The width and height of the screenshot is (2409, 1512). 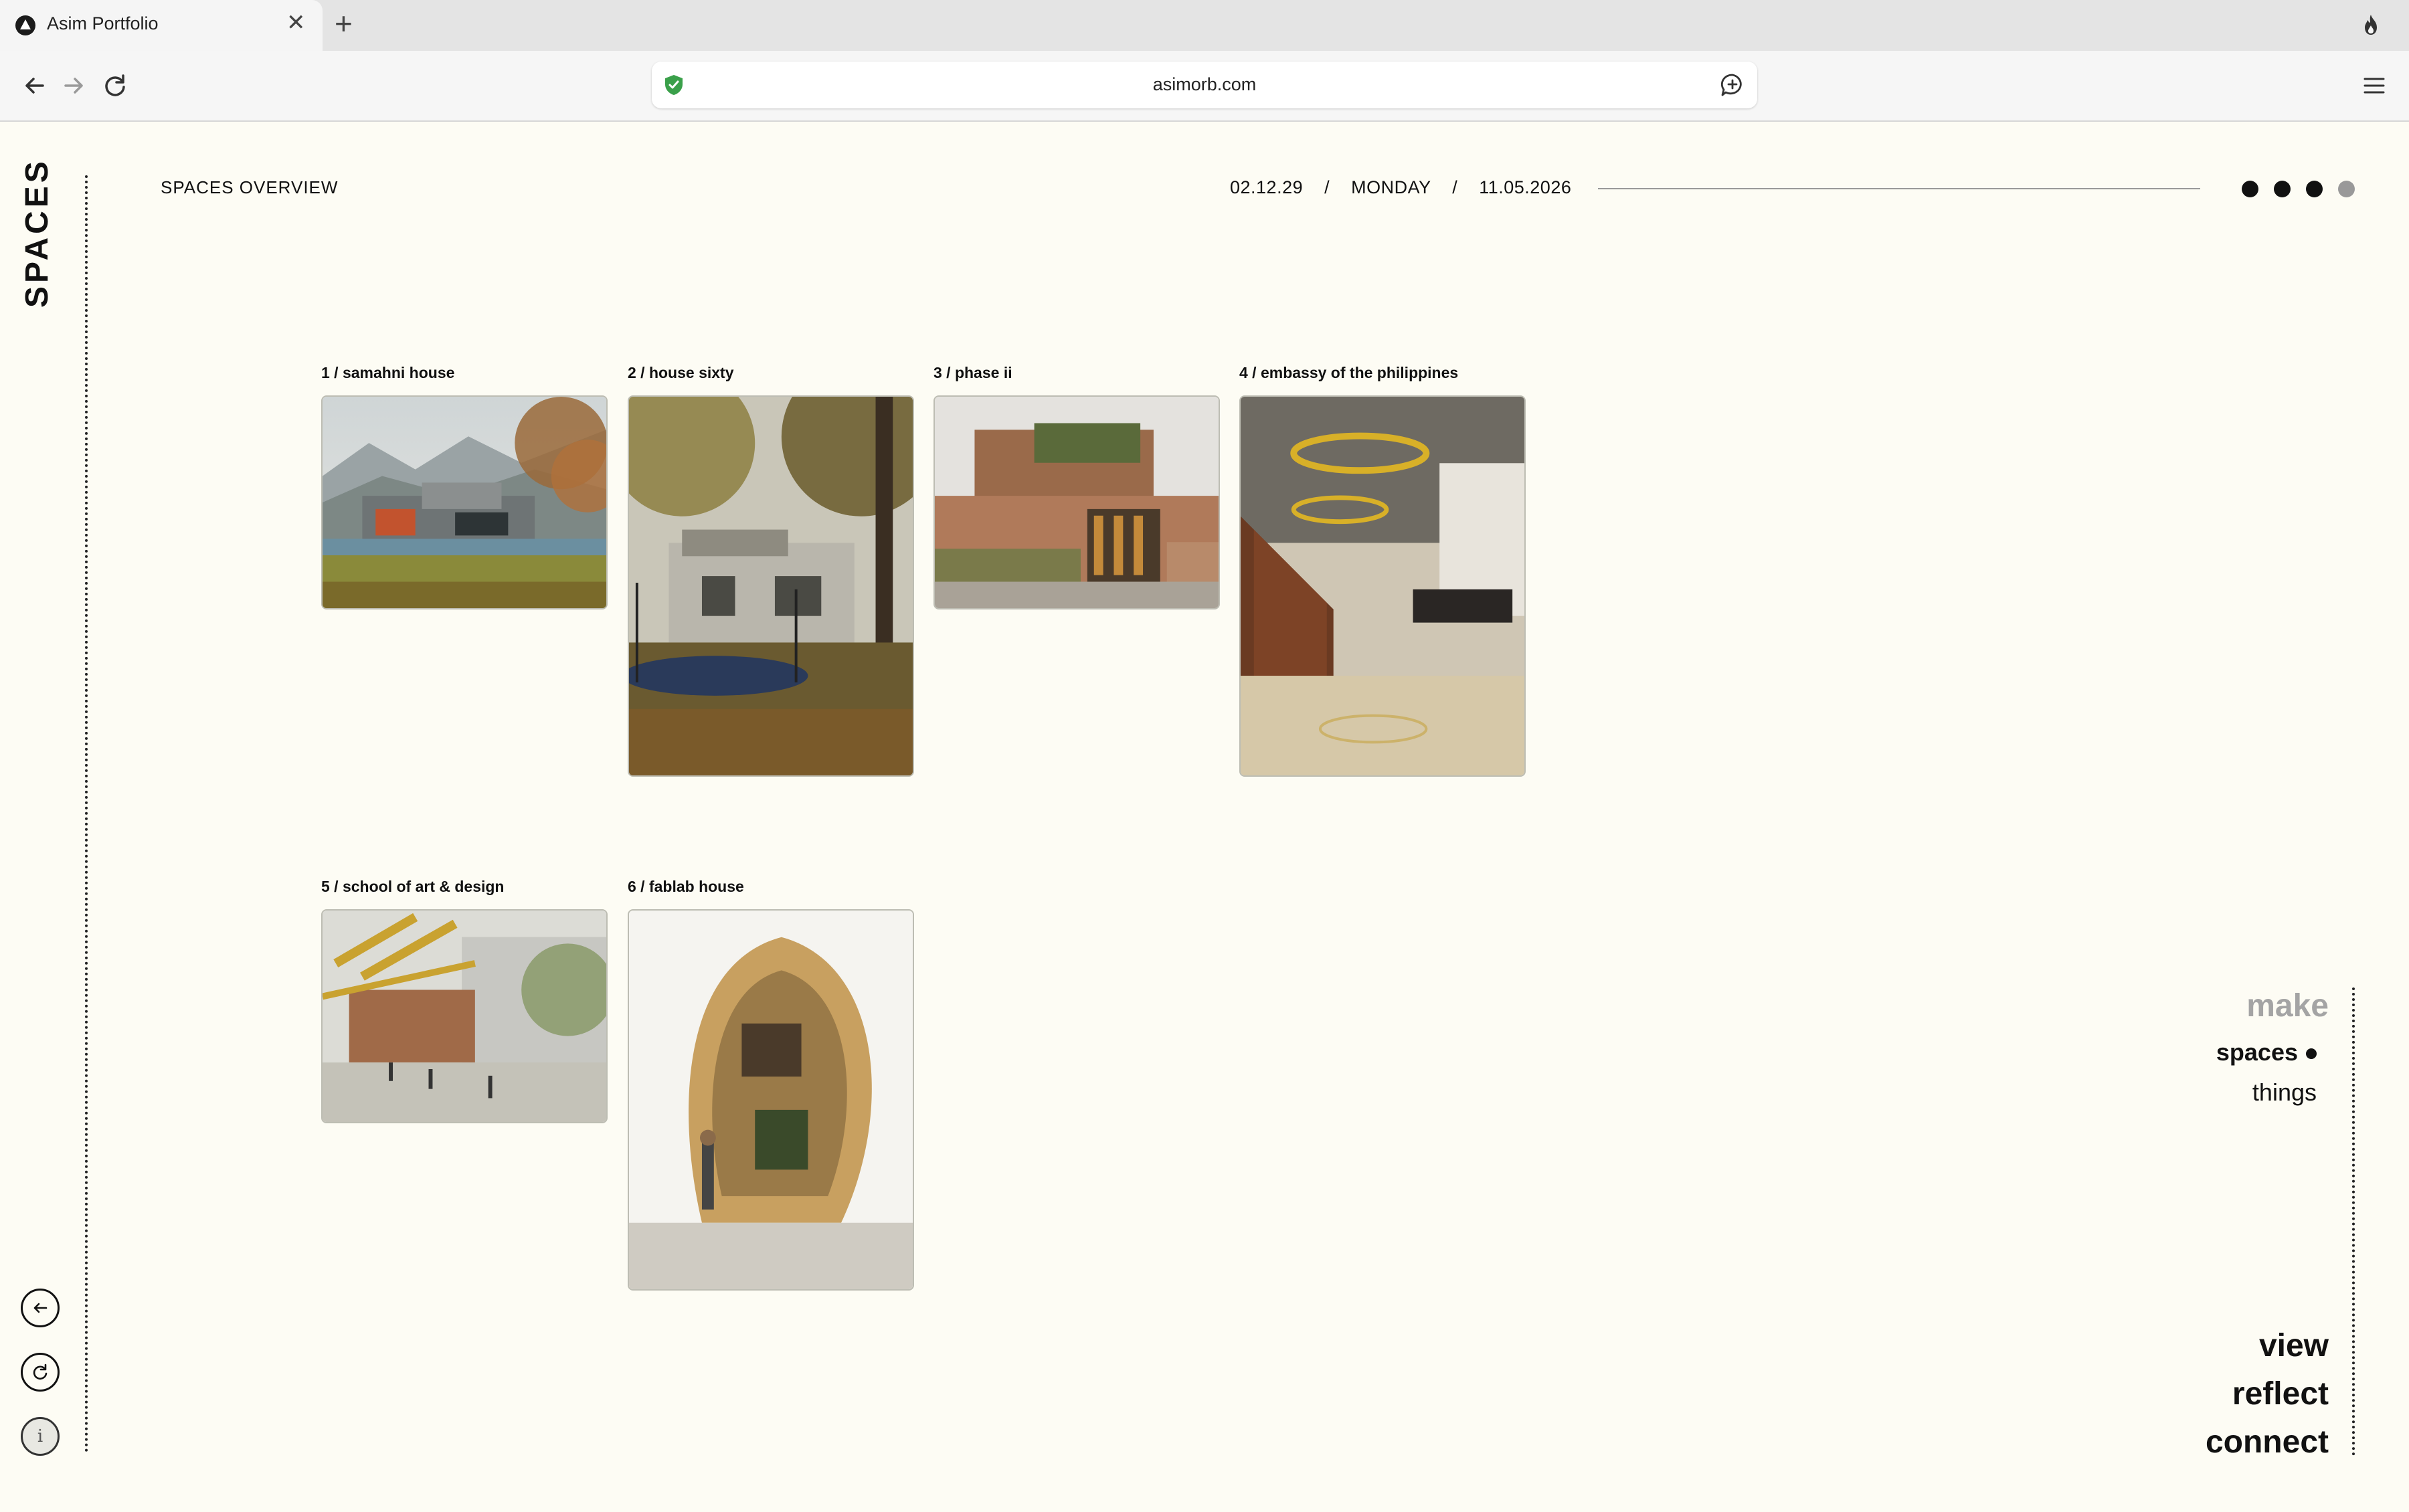 I want to click on address-bar: asimorb.com, so click(x=1204, y=85).